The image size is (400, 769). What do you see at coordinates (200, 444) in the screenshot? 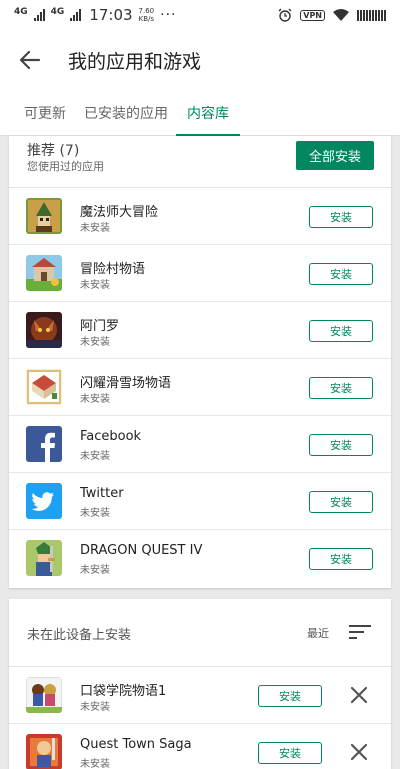
I see `app-row: Facebook 未安装 安装` at bounding box center [200, 444].